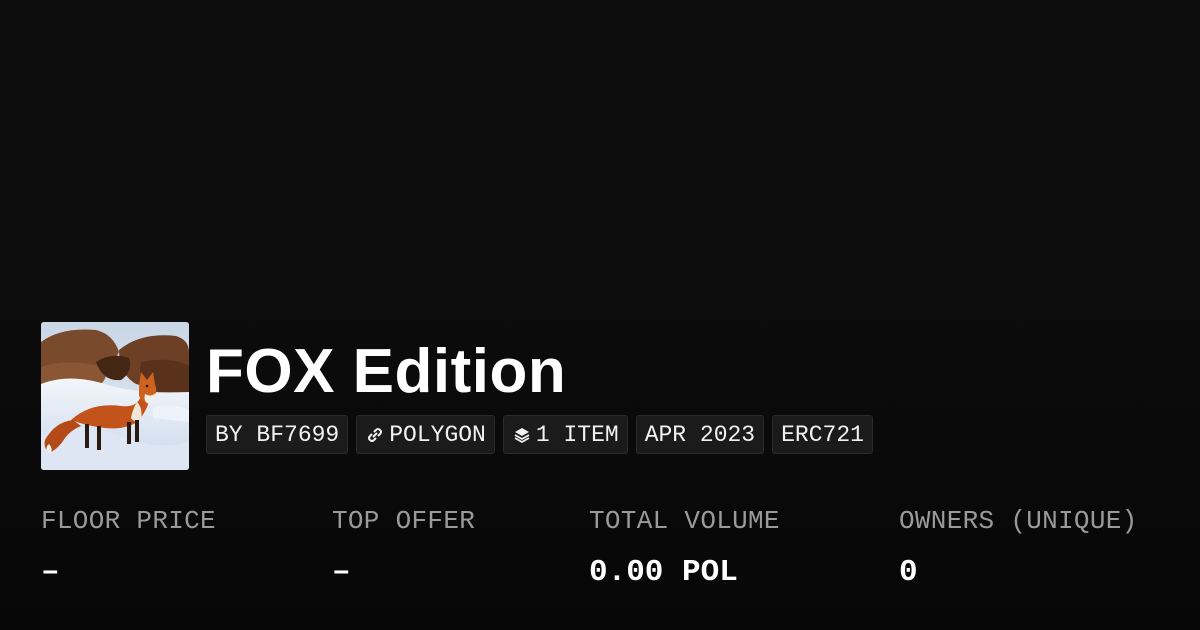 The width and height of the screenshot is (1200, 630). What do you see at coordinates (663, 572) in the screenshot?
I see `stat-value: 0.00 POL` at bounding box center [663, 572].